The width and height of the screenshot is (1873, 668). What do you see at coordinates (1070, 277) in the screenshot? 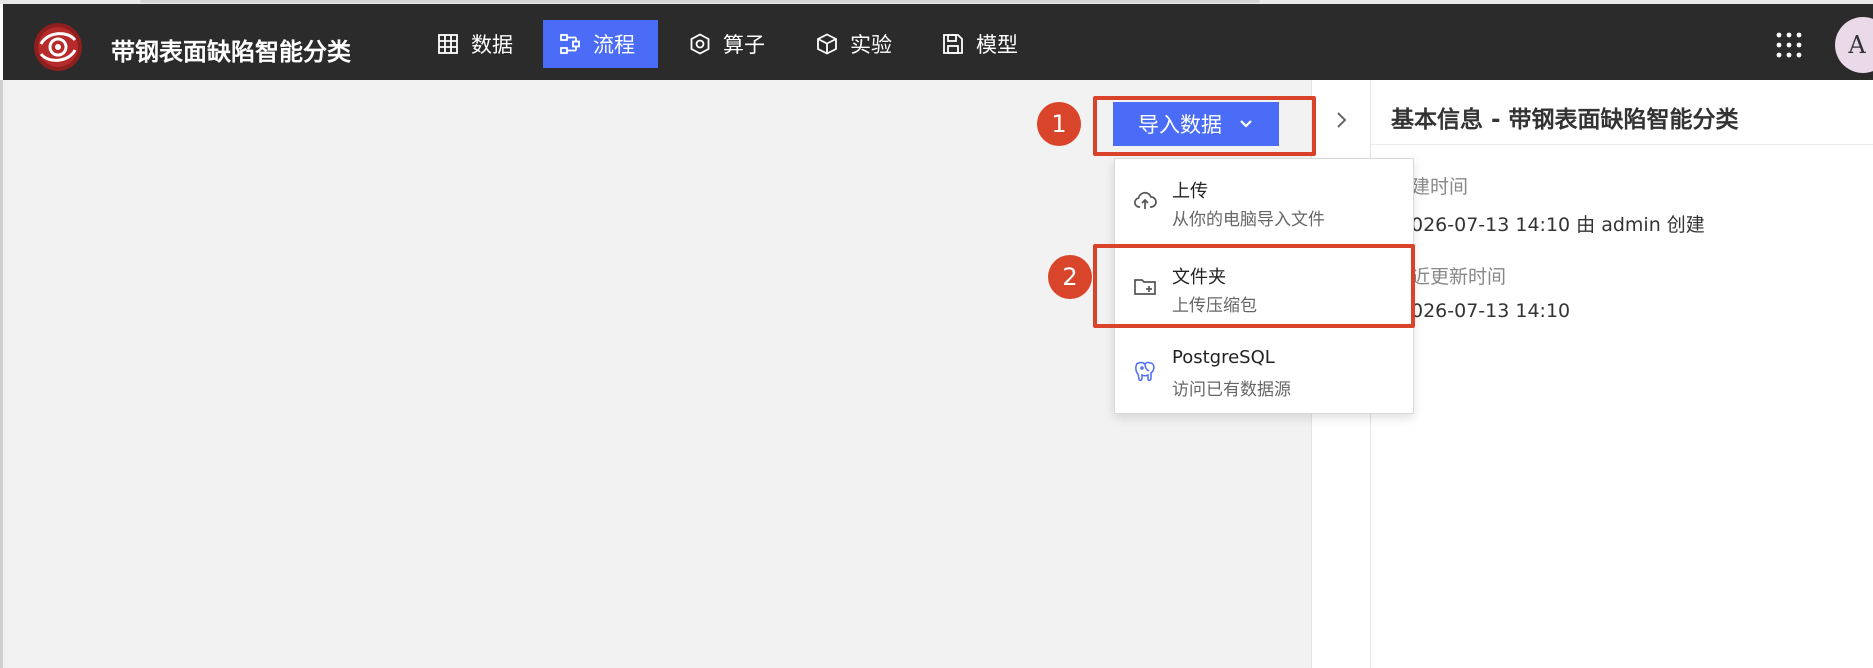
I see `step-badge-2: 2` at bounding box center [1070, 277].